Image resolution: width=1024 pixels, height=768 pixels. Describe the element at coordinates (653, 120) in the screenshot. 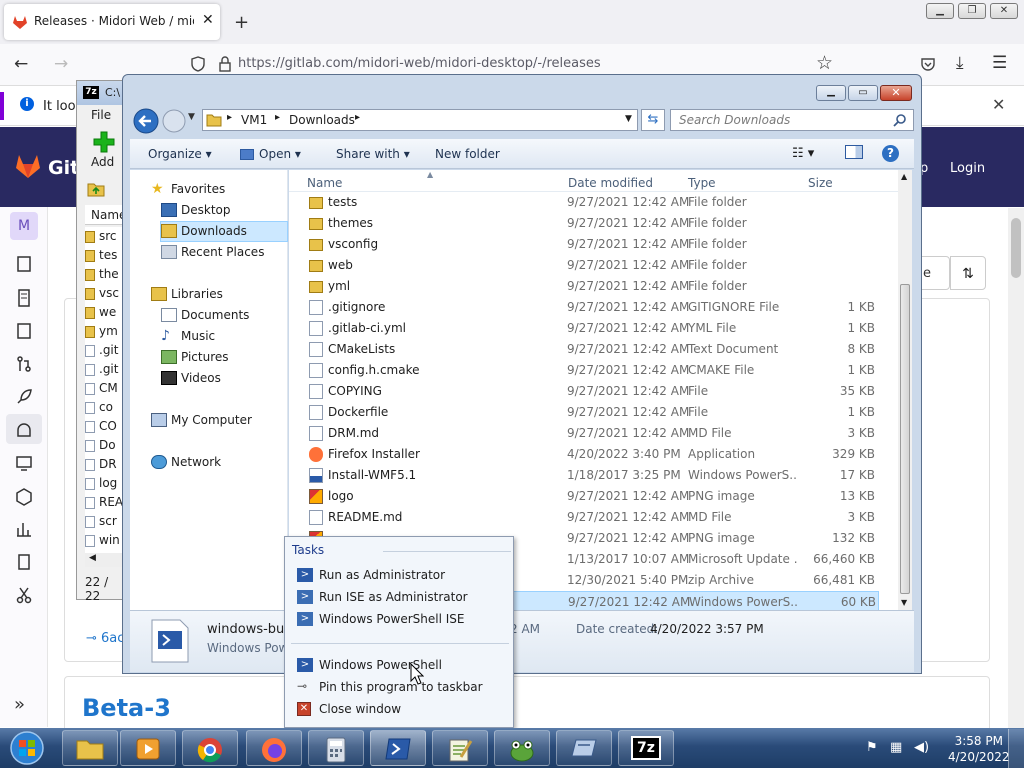

I see `refresh-icon: ⇆` at that location.